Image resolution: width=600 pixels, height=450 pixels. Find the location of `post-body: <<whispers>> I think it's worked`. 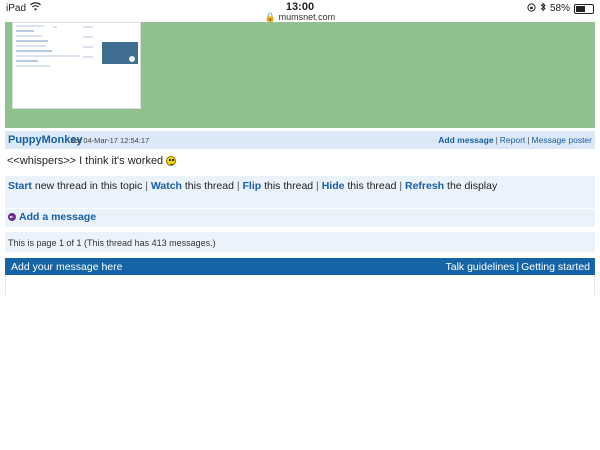

post-body: <<whispers>> I think it's worked is located at coordinates (92, 161).